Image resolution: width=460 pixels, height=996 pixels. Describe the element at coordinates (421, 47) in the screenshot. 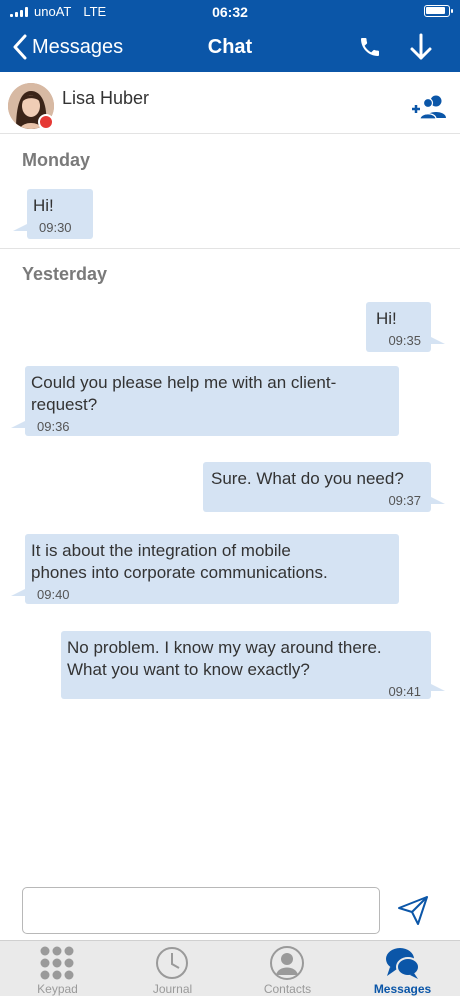

I see `arrow-down-icon` at that location.